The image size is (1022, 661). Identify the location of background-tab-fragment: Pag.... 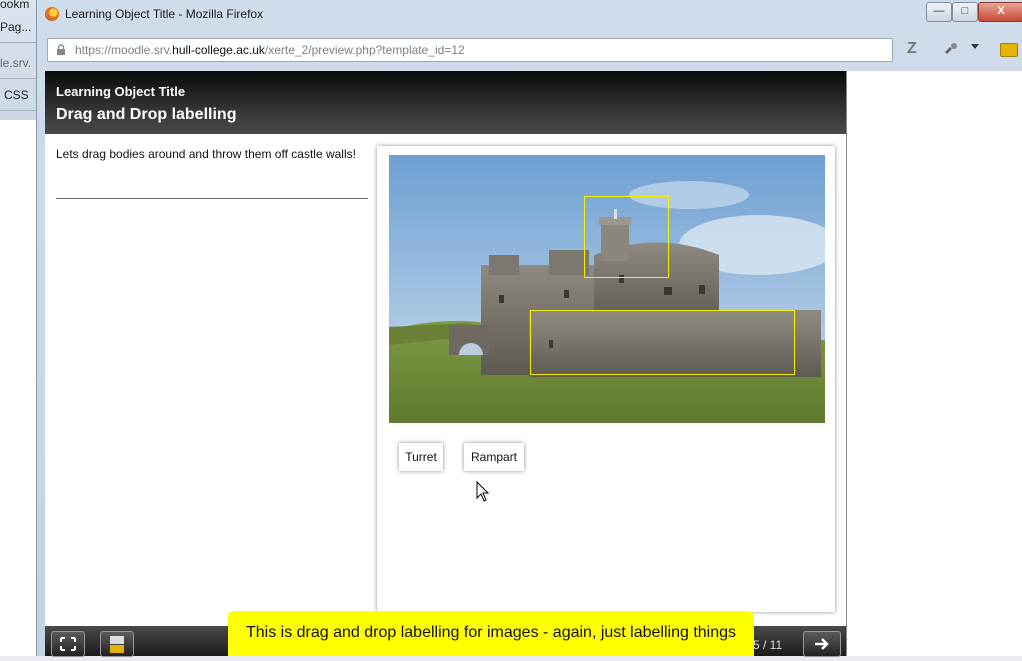
(15, 27).